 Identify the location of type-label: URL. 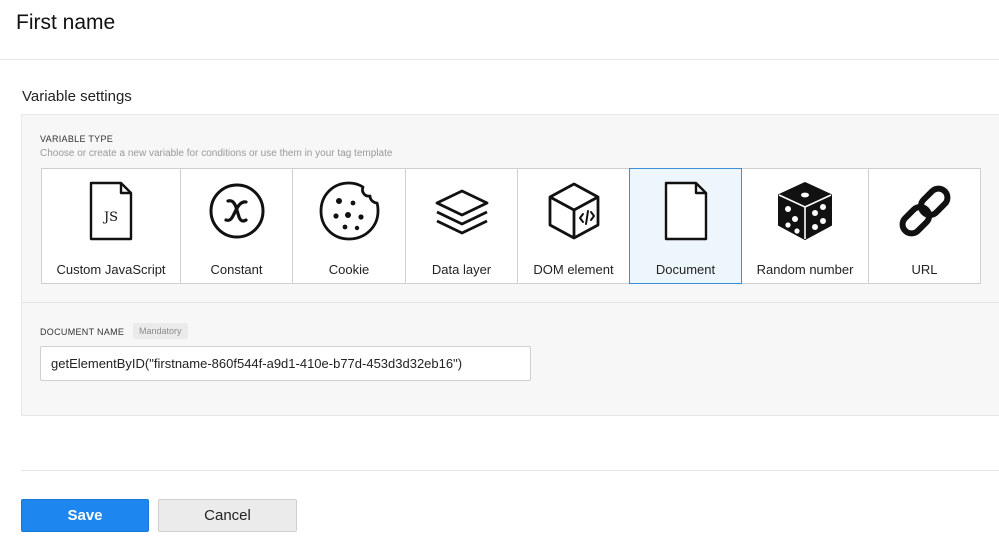
(924, 269).